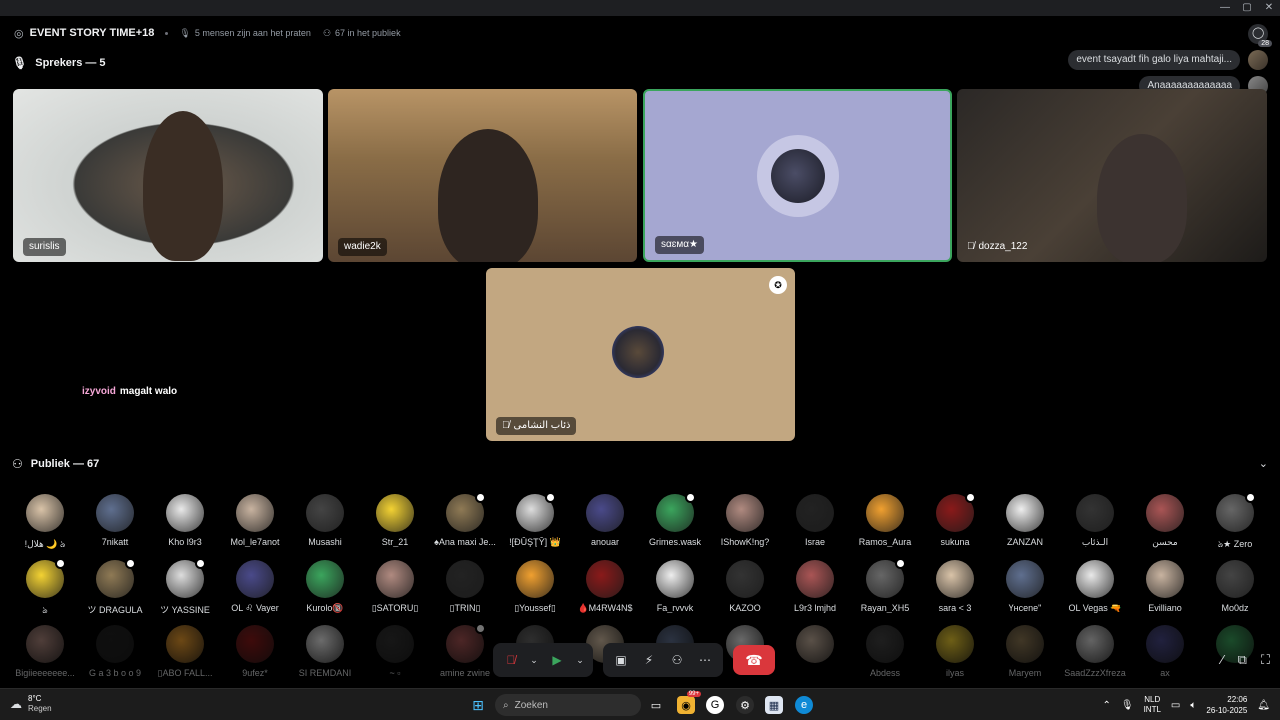 The height and width of the screenshot is (720, 1280). Describe the element at coordinates (1165, 521) in the screenshot. I see `audience-member: محسن` at that location.